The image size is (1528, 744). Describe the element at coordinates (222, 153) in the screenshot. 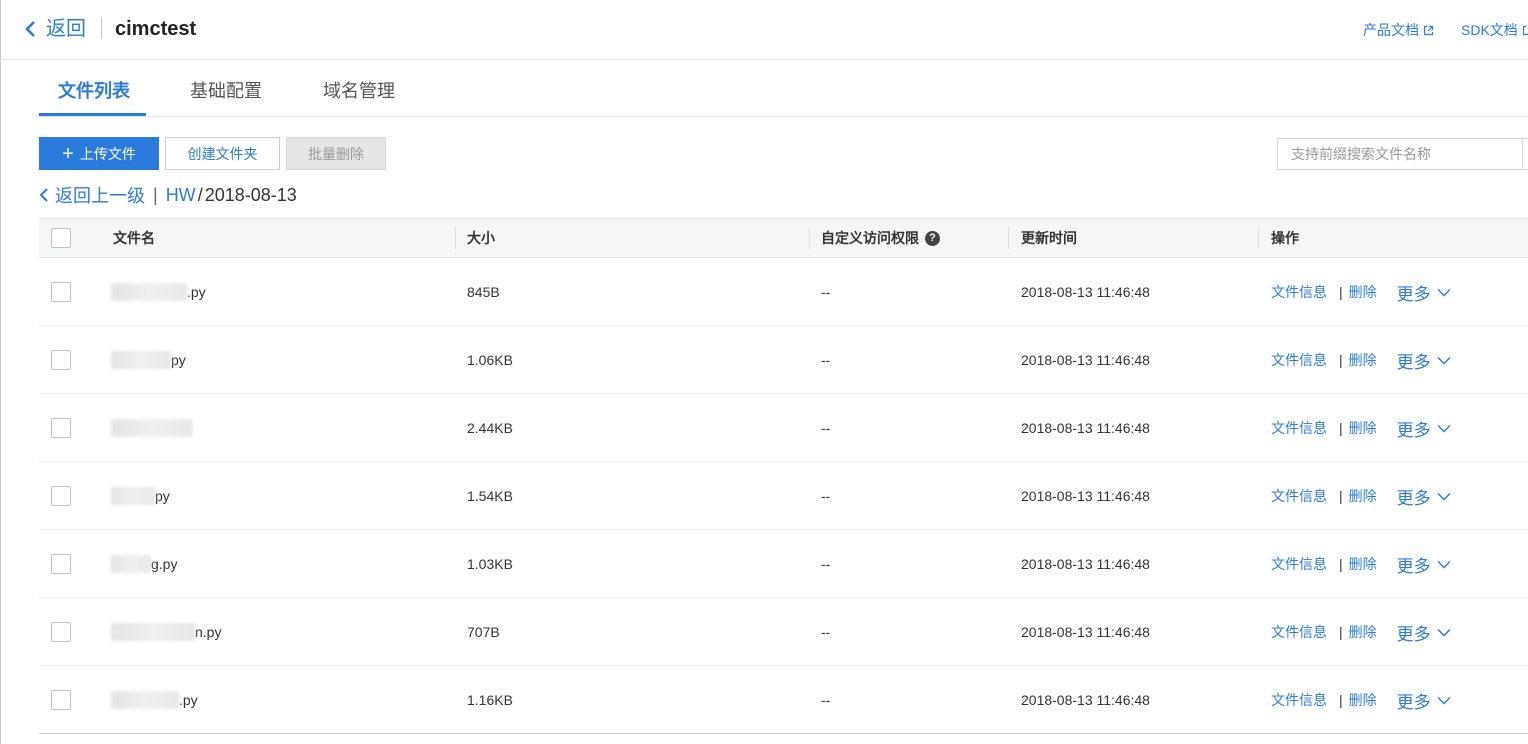

I see `create-folder-button: 创建文件夹` at that location.